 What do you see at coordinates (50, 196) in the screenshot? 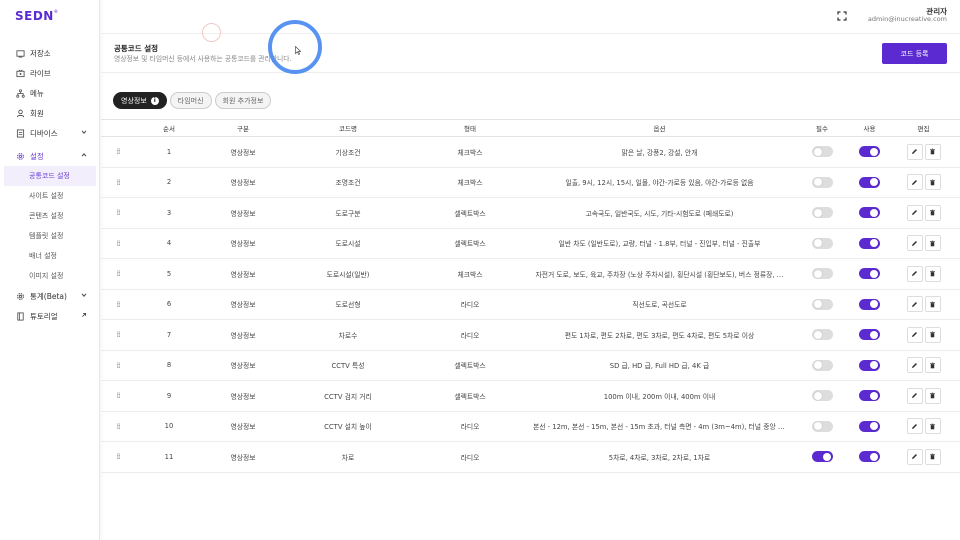
I see `sidebar-subitem-site: 사이트 설정` at bounding box center [50, 196].